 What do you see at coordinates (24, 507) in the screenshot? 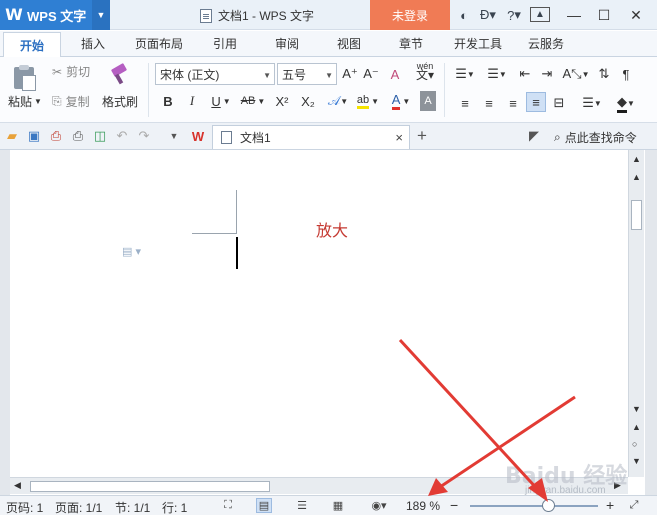
I see `page-number: 页码: 1` at bounding box center [24, 507].